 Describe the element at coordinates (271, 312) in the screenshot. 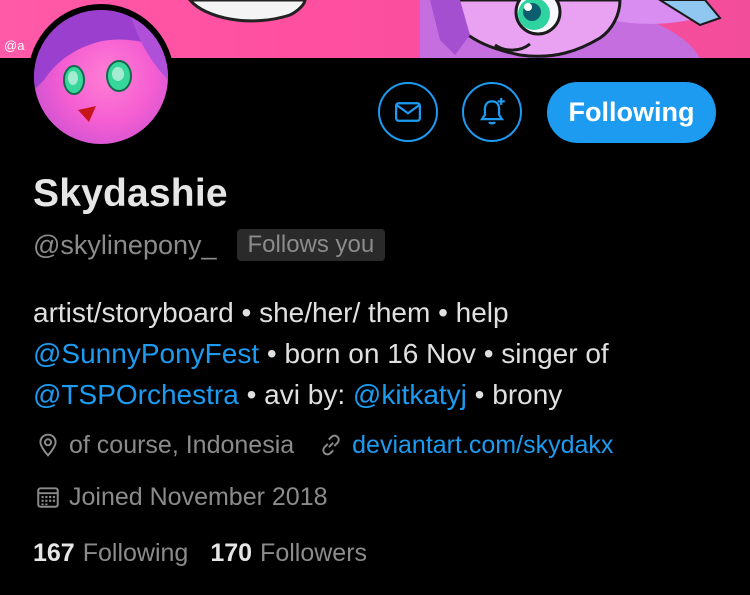

I see `bio-text: artist/storyboard • she/her/ them • help` at that location.